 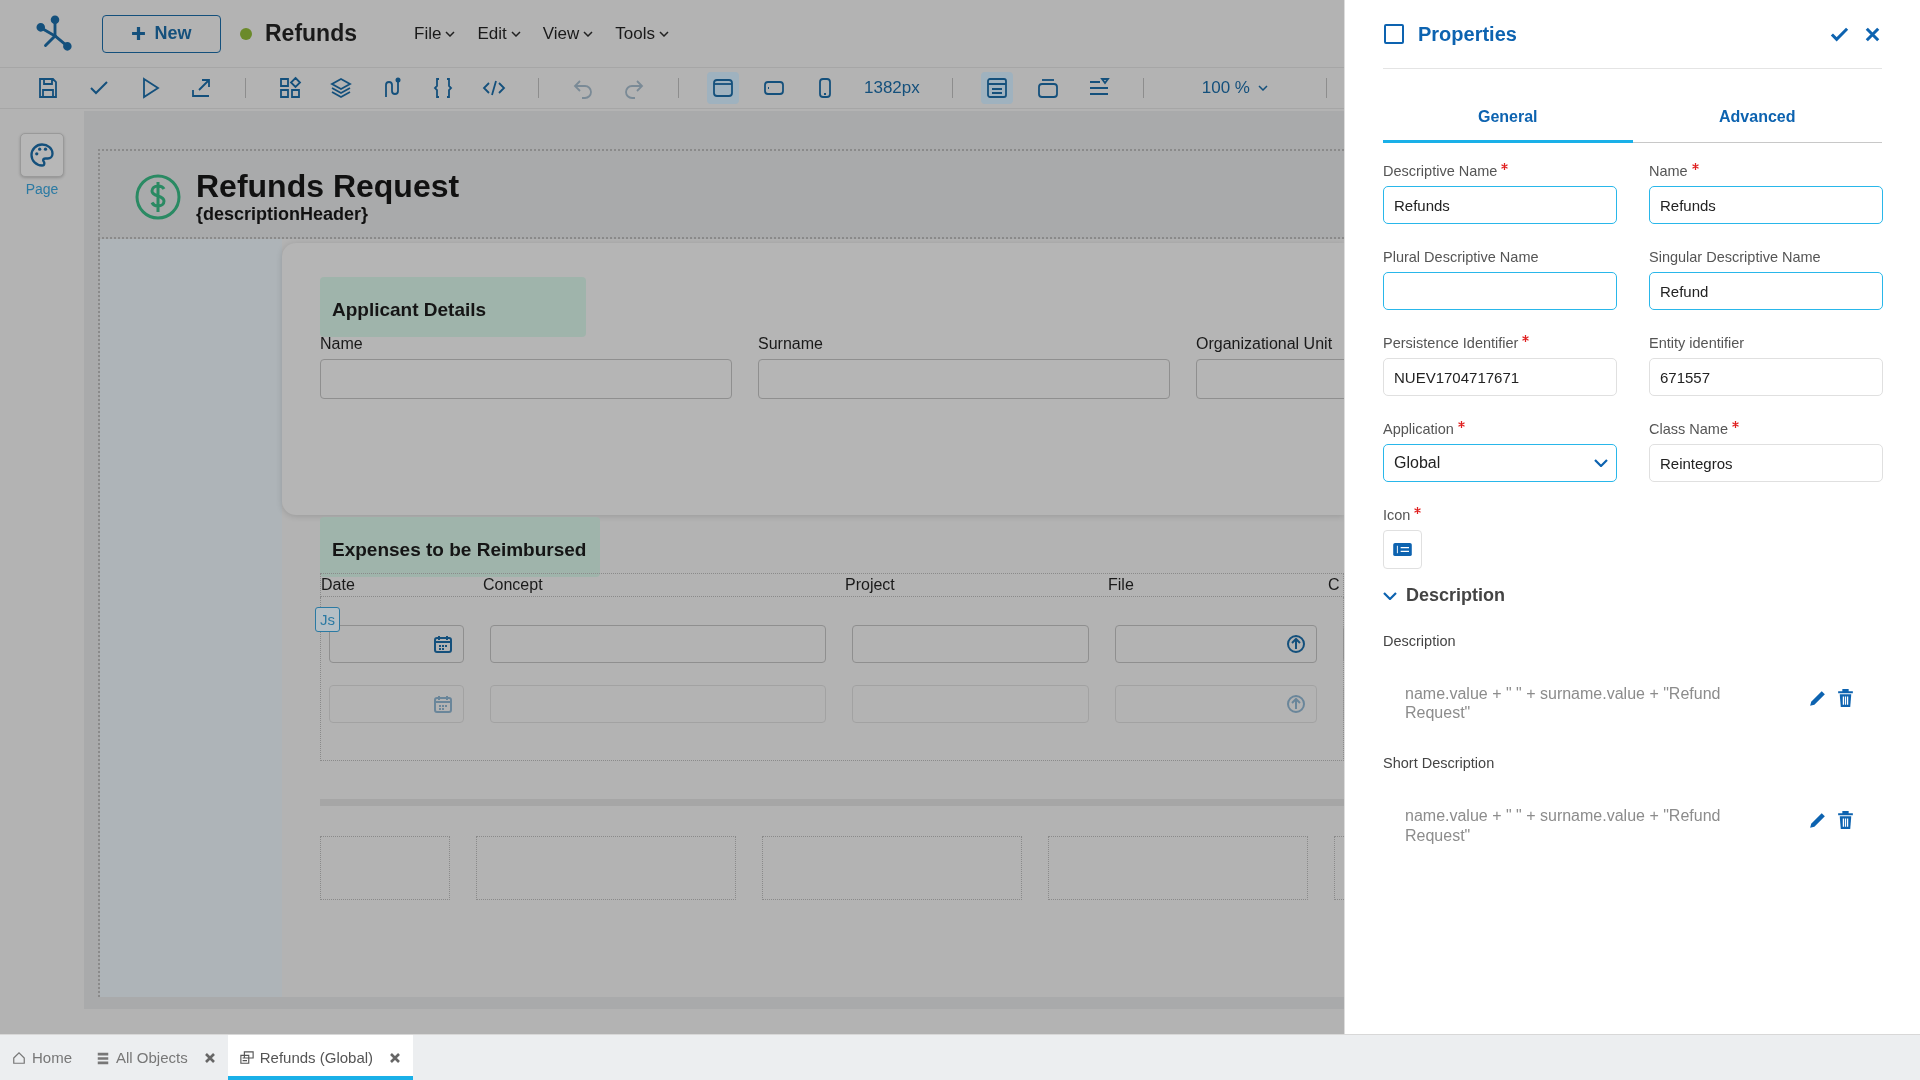 What do you see at coordinates (103, 1057) in the screenshot?
I see `list-icon` at bounding box center [103, 1057].